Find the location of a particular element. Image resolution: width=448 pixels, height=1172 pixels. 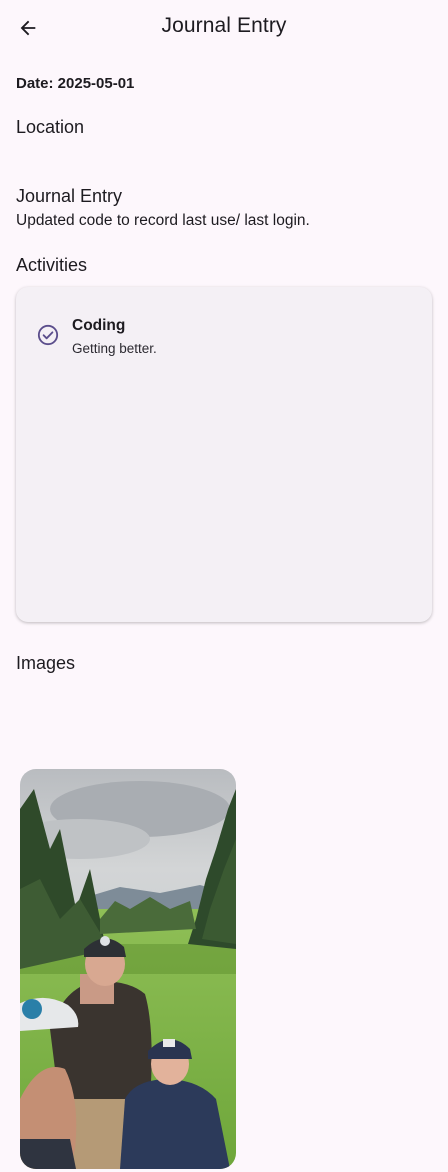

entry-date: Date: 2025-05-01 is located at coordinates (75, 83).